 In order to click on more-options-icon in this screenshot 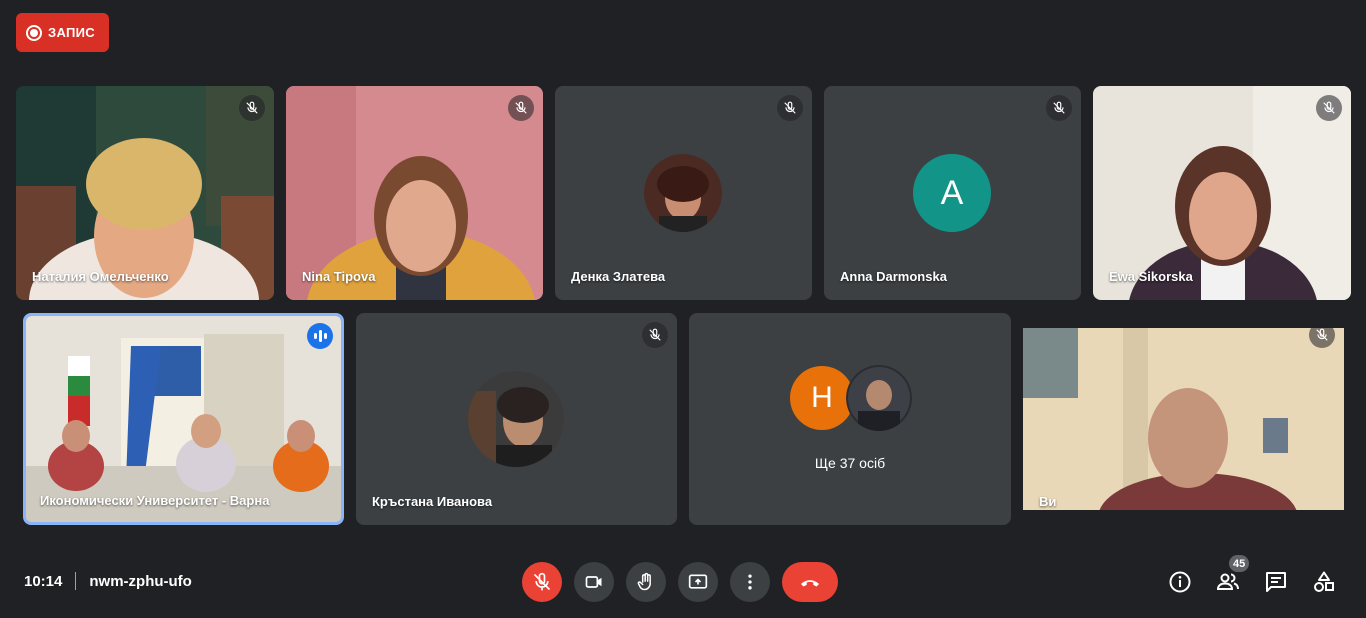, I will do `click(750, 582)`.